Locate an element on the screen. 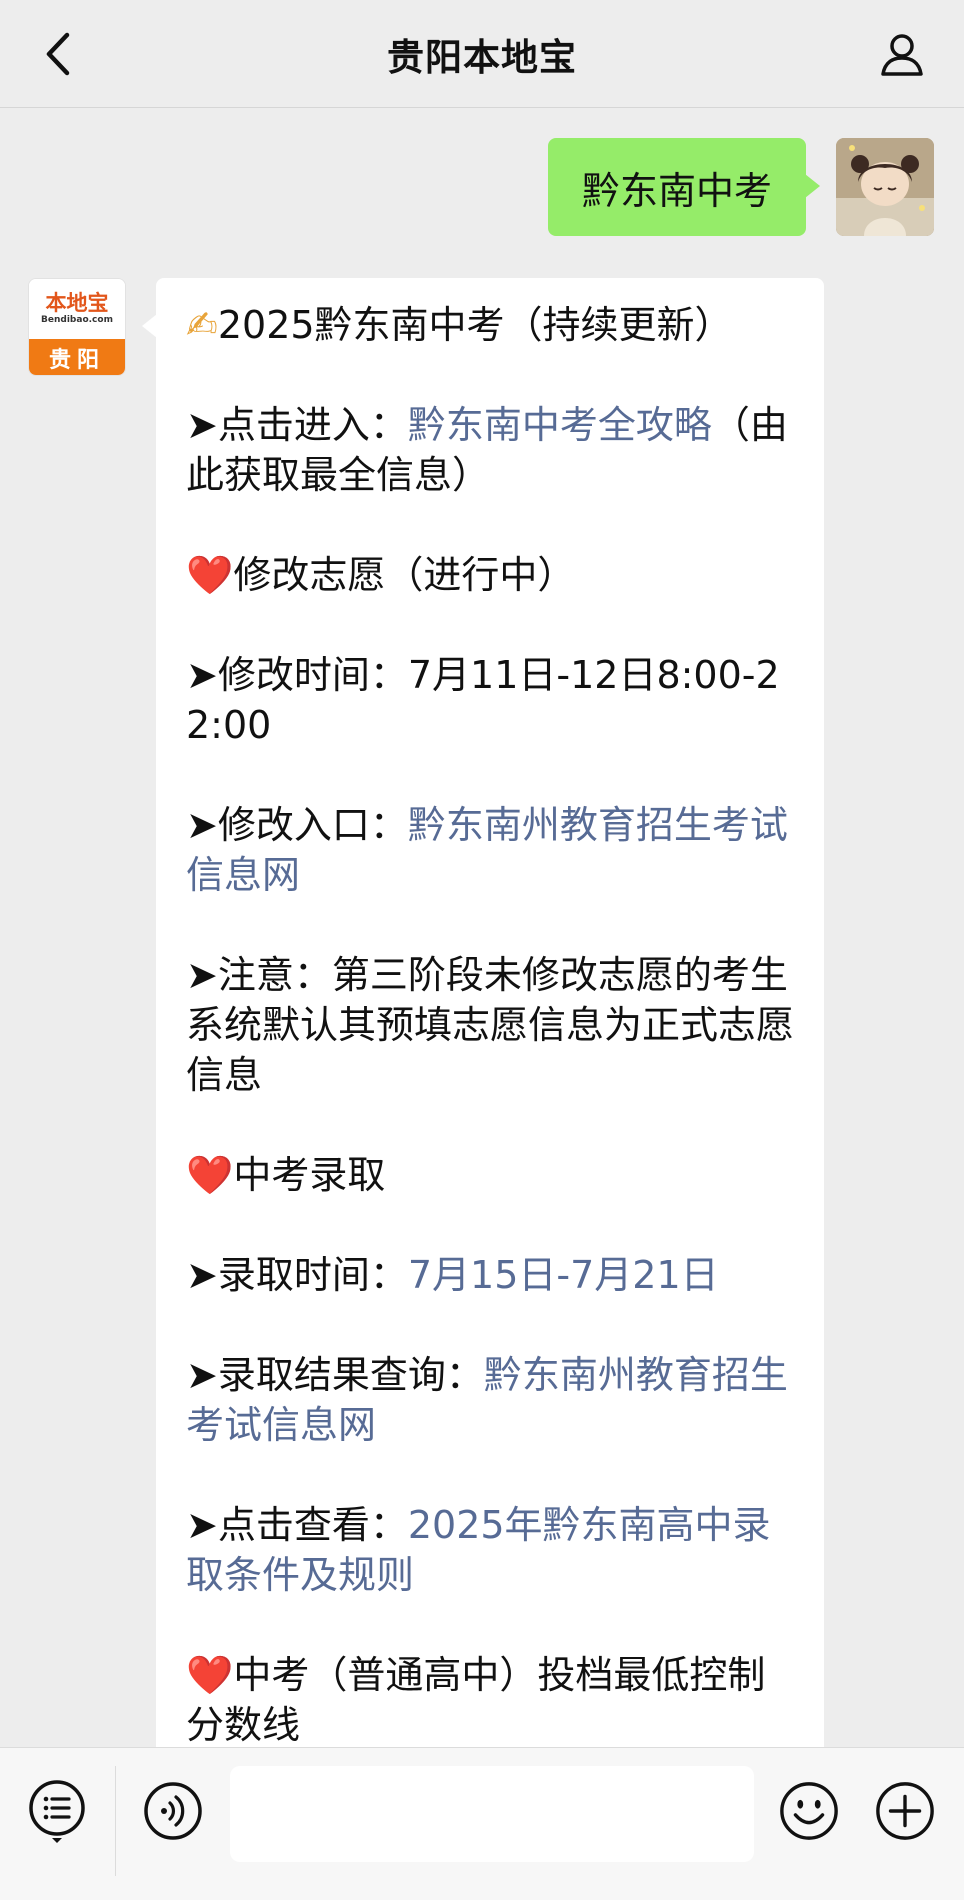 This screenshot has height=1900, width=964. outgoing-message-text: 黔东南中考 is located at coordinates (676, 190).